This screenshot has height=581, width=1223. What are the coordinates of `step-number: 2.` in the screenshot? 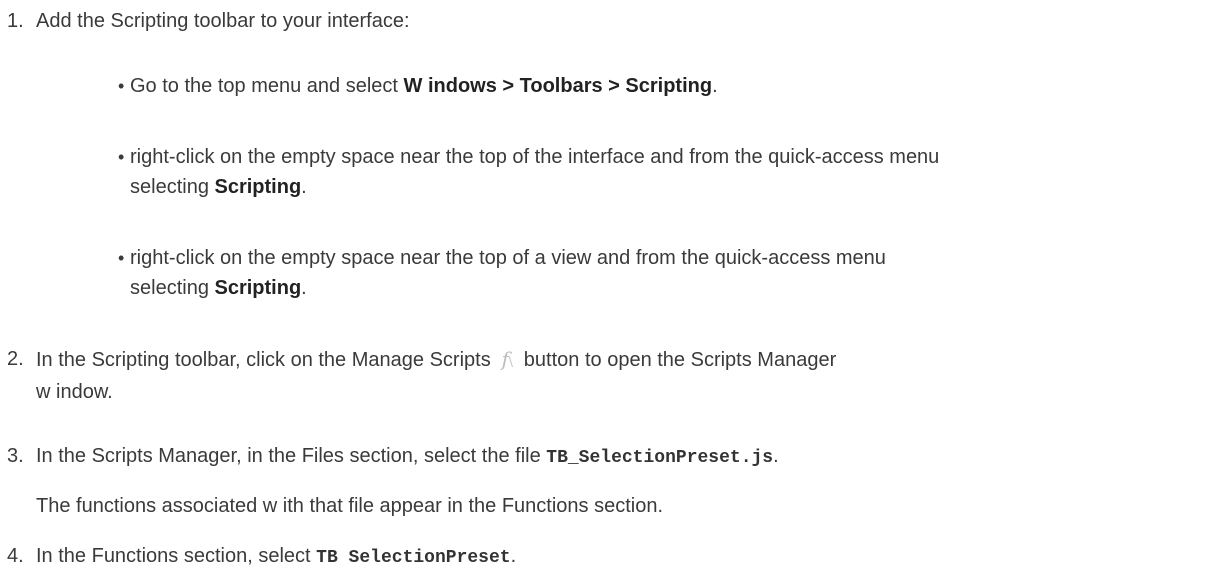 It's located at (15, 359).